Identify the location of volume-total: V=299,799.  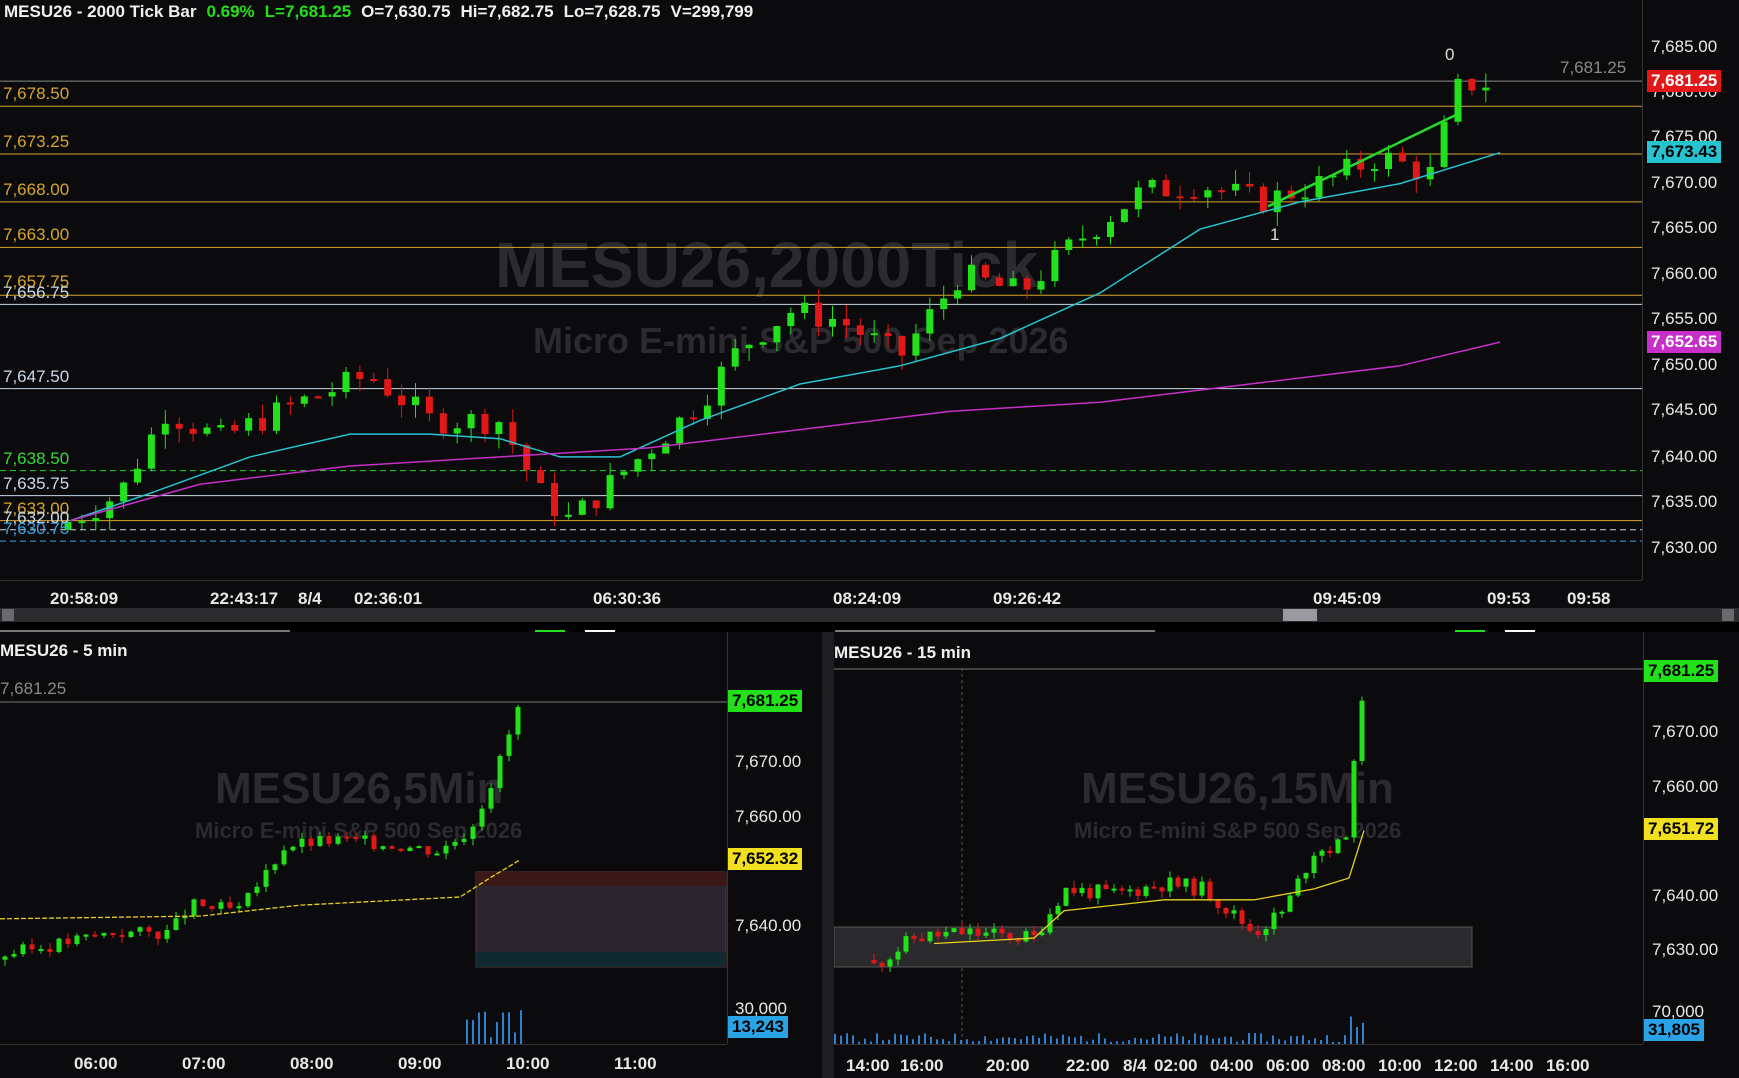
(712, 11).